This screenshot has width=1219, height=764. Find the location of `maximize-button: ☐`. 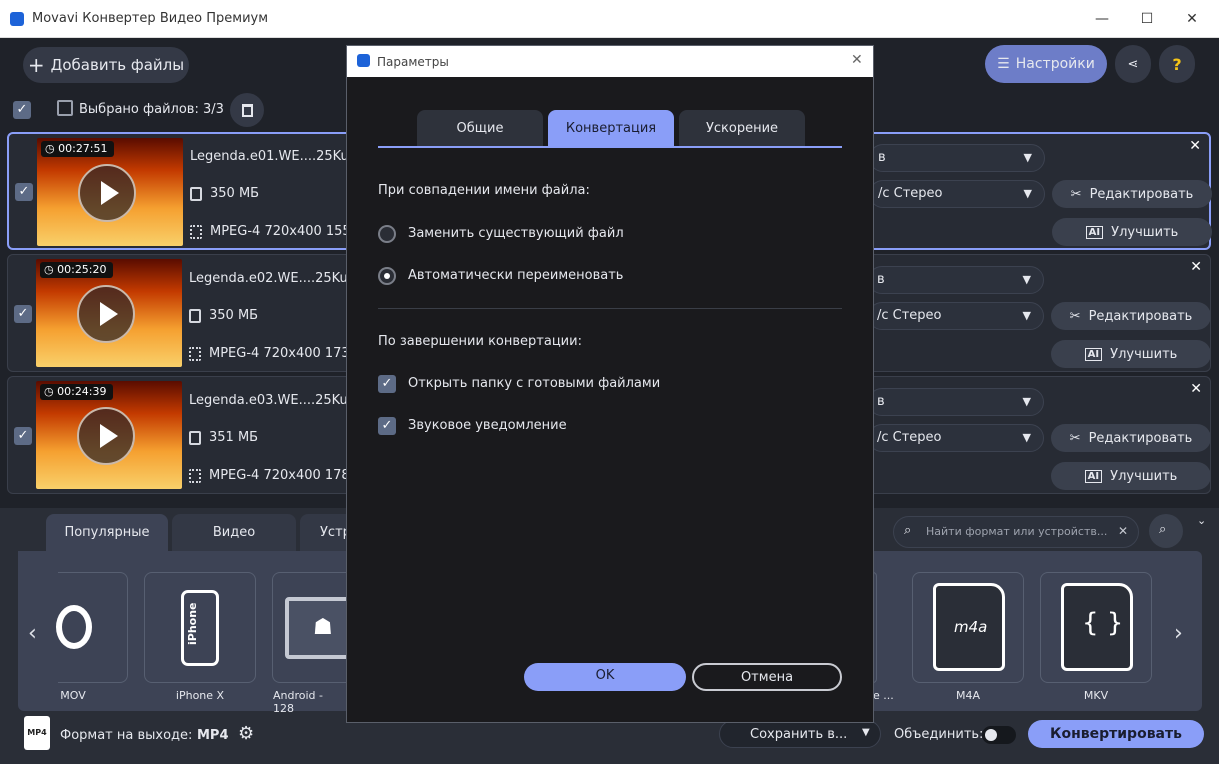

maximize-button: ☐ is located at coordinates (1147, 19).